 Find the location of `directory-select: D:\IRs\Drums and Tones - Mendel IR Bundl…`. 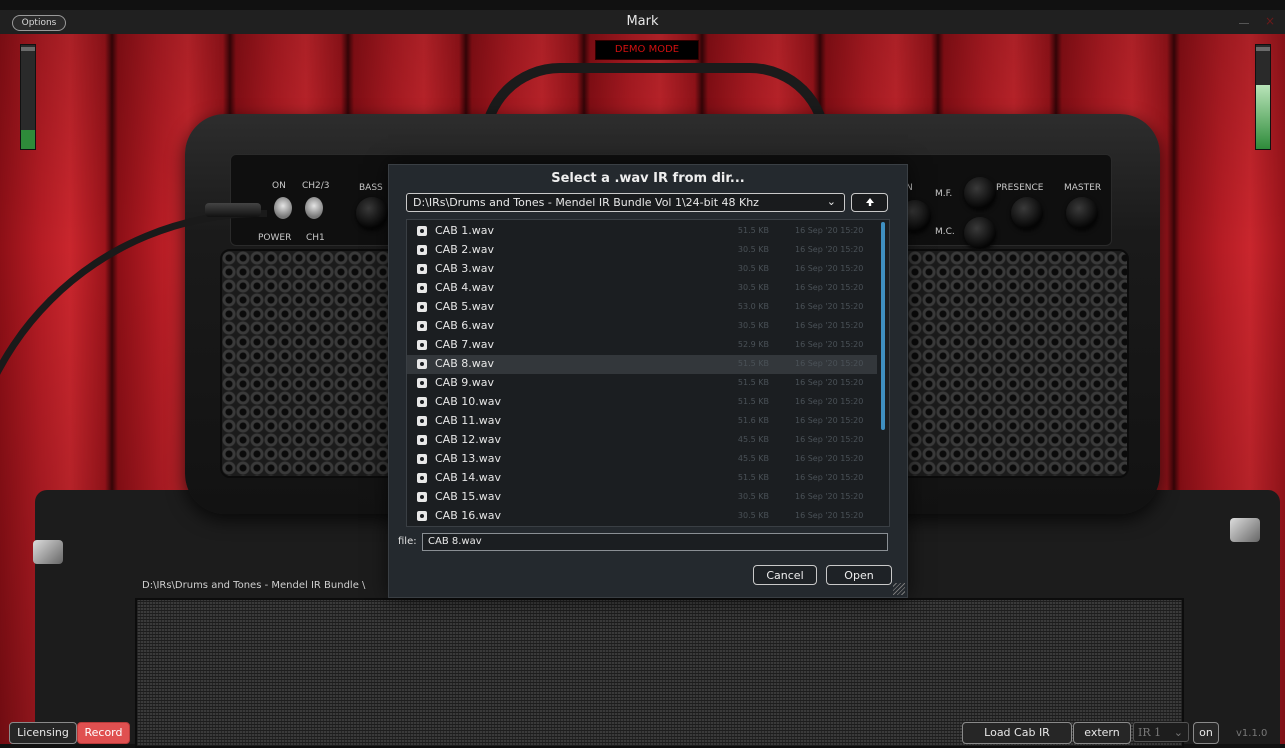

directory-select: D:\IRs\Drums and Tones - Mendel IR Bundl… is located at coordinates (625, 202).